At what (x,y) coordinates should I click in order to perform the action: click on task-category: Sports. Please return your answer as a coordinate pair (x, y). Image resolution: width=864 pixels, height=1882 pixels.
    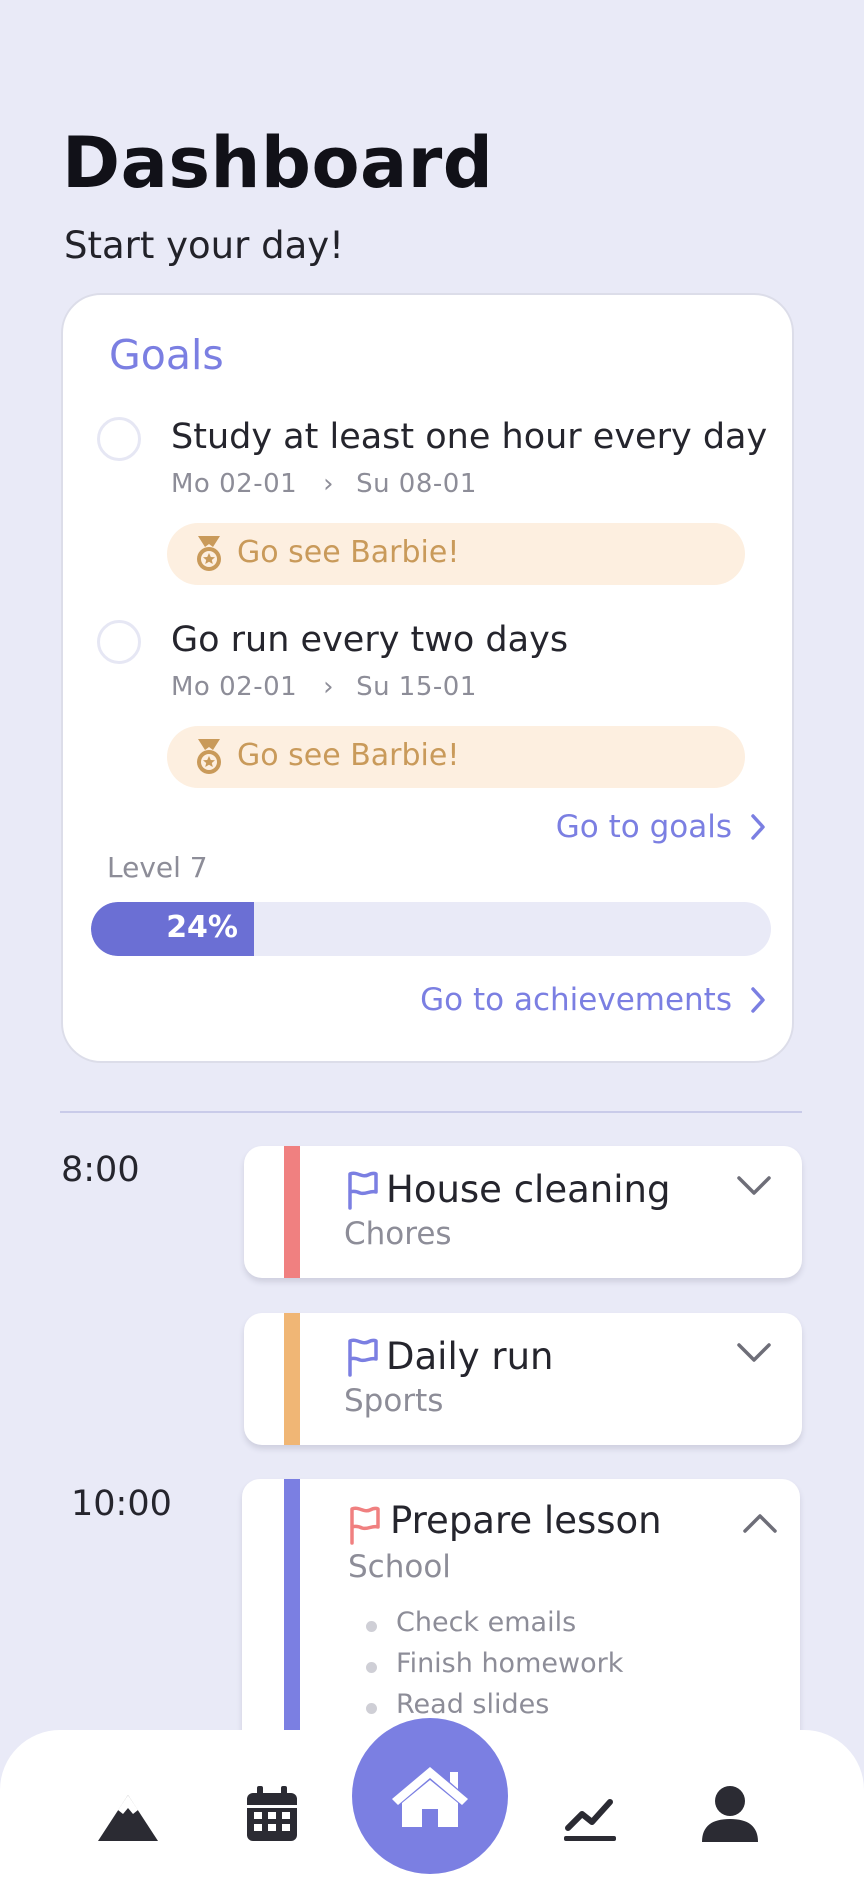
    Looking at the image, I should click on (394, 1401).